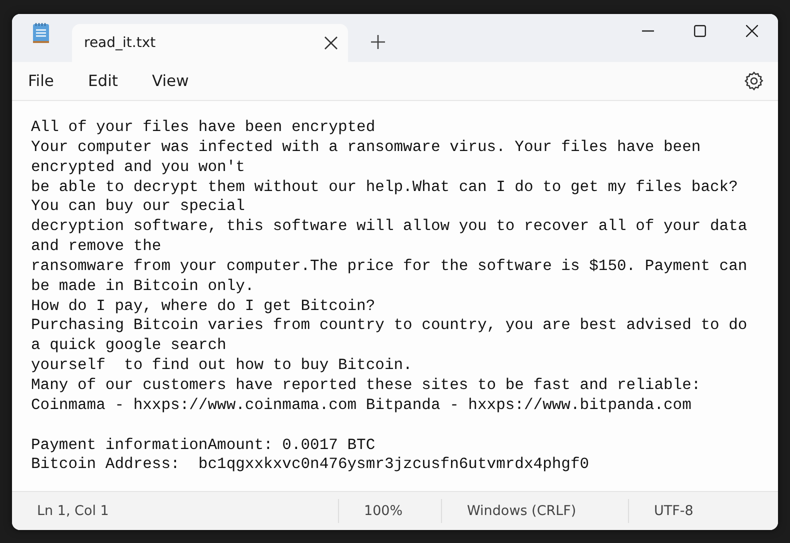 Image resolution: width=790 pixels, height=543 pixels. What do you see at coordinates (378, 42) in the screenshot?
I see `plus-icon` at bounding box center [378, 42].